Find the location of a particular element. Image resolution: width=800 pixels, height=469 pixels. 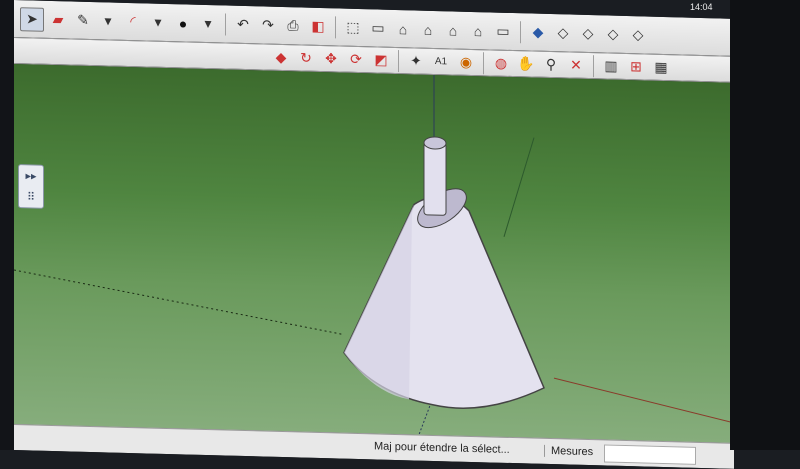

wireframe-button: ◇ is located at coordinates (563, 33).